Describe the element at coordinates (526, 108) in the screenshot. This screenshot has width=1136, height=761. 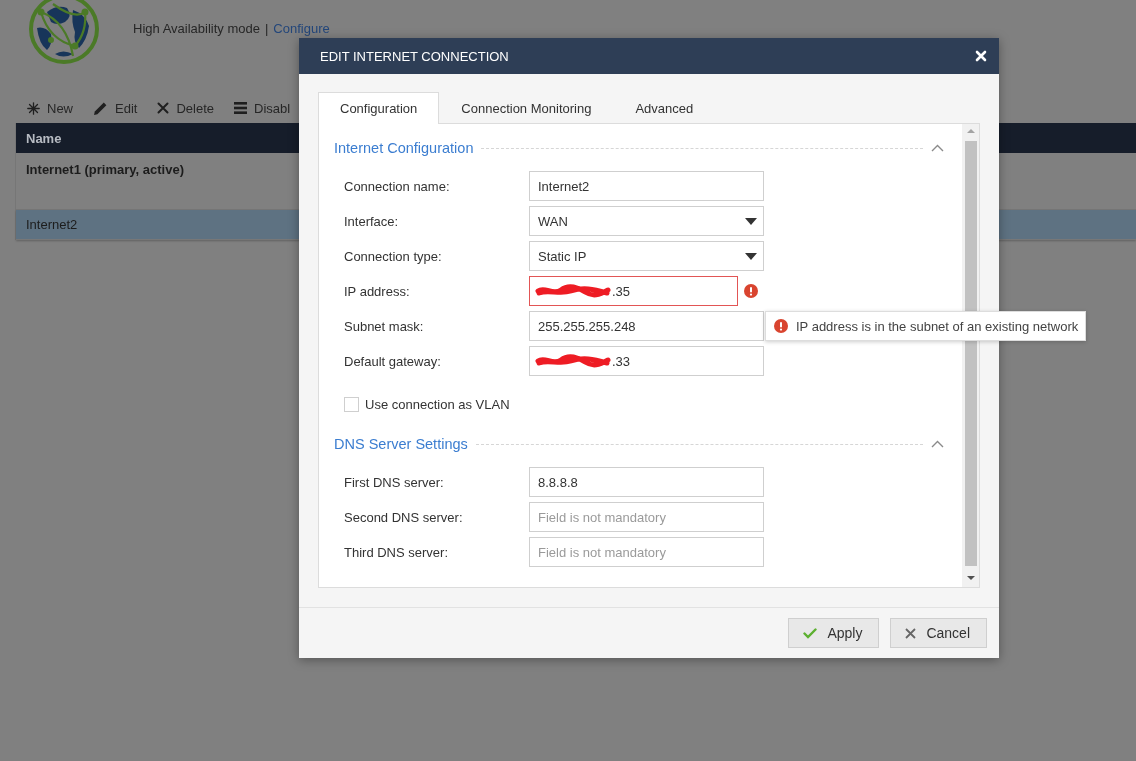
I see `tab: Connection Monitoring` at that location.